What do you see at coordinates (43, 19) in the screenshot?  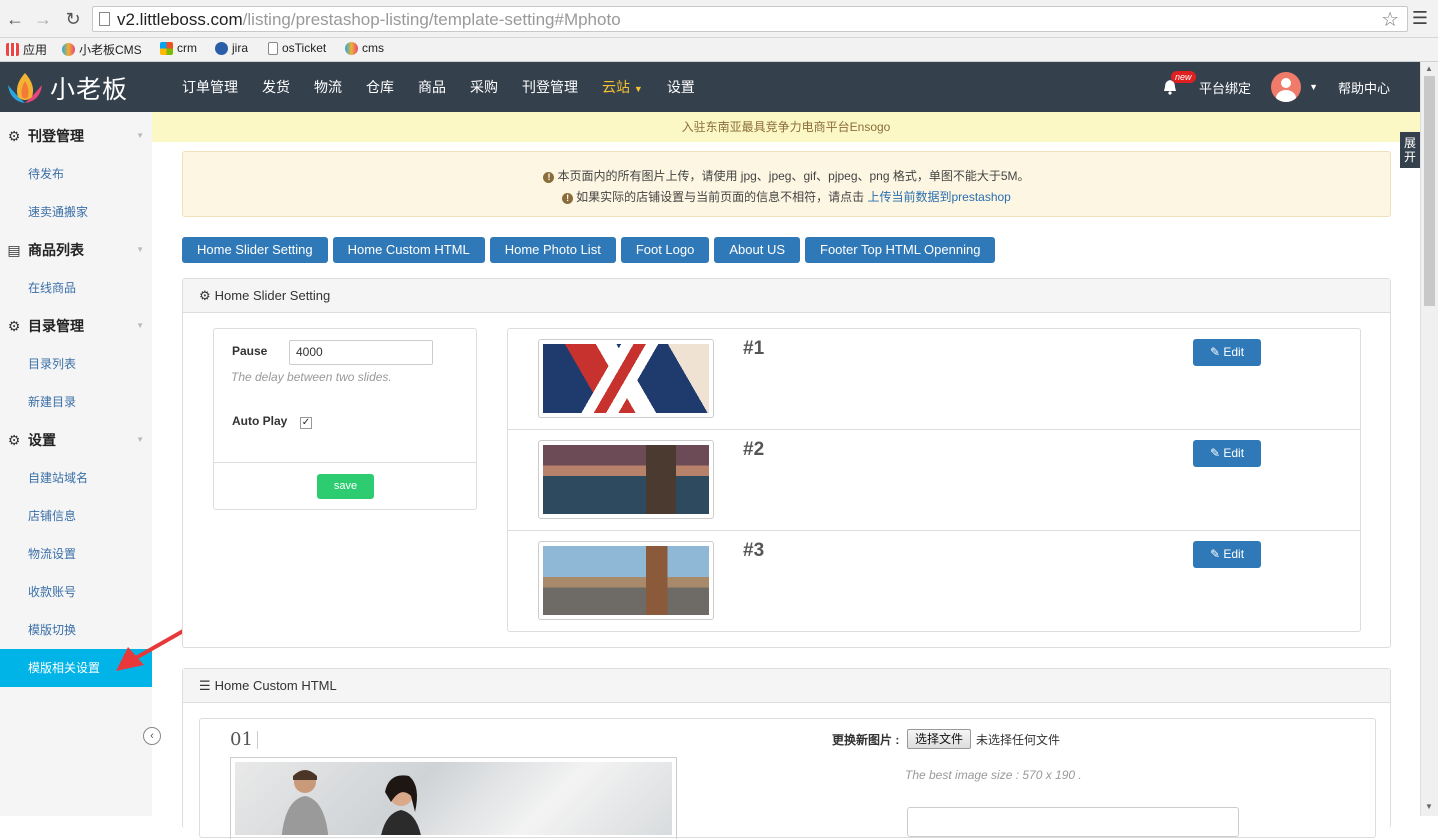 I see `forward-icon: →` at bounding box center [43, 19].